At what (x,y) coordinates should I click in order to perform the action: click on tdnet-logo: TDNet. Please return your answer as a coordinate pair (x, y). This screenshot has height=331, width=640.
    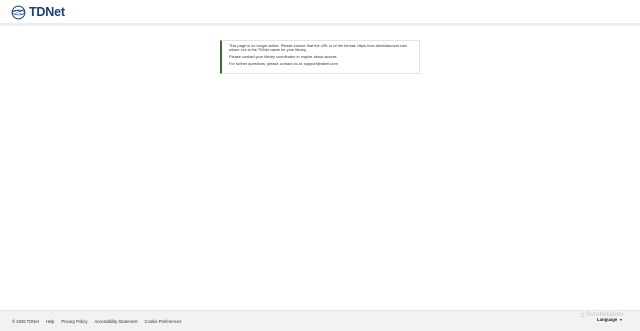
    Looking at the image, I should click on (38, 12).